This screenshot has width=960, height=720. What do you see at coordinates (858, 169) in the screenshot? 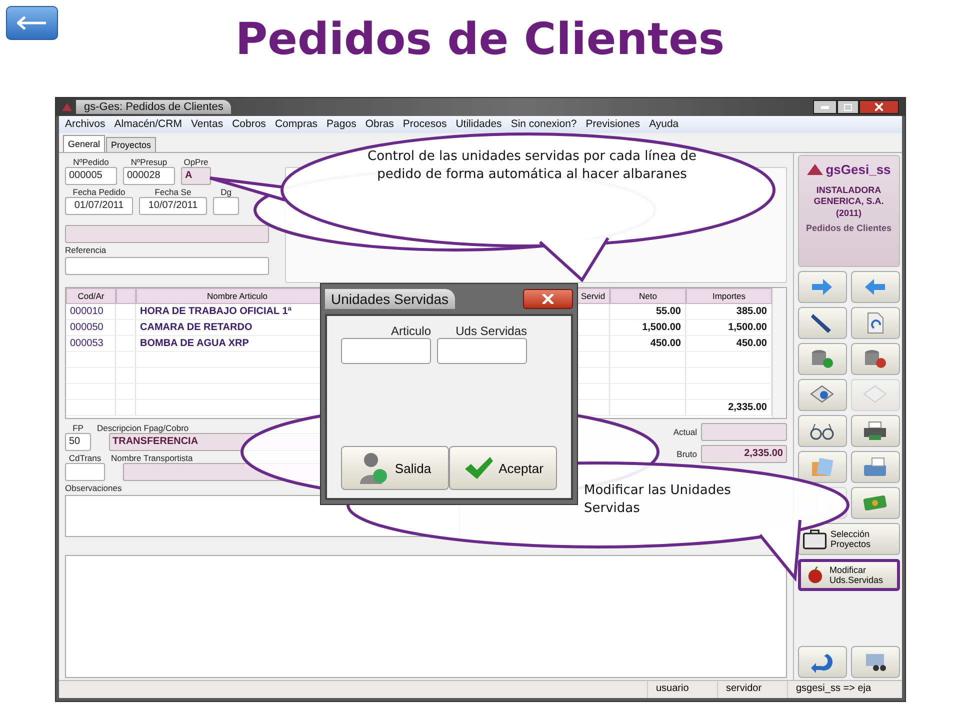
I see `logo-text: gsGesi_ss` at bounding box center [858, 169].